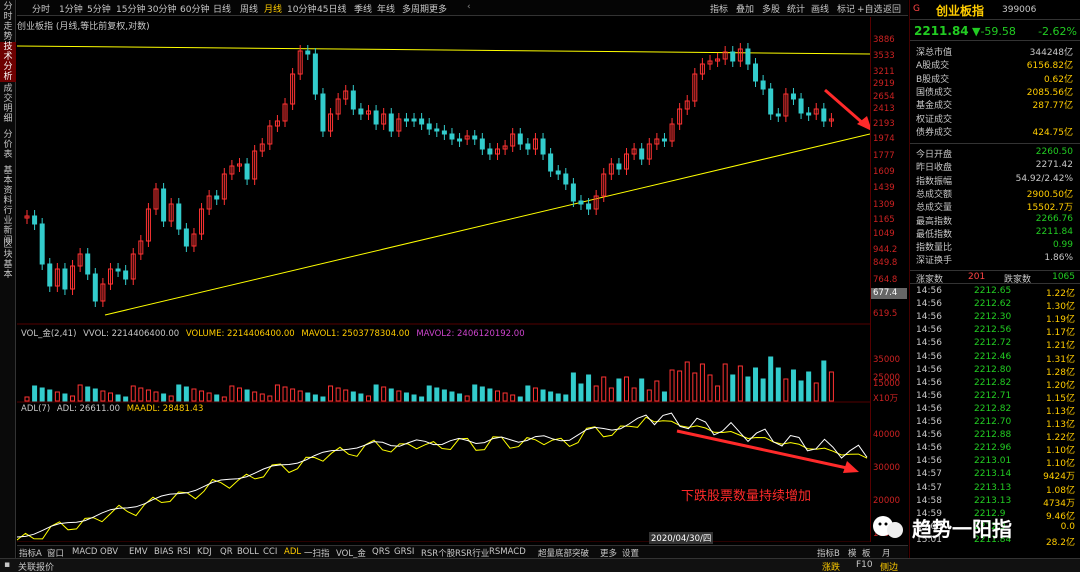 This screenshot has height=572, width=1080. I want to click on period-7: 周线, so click(249, 8).